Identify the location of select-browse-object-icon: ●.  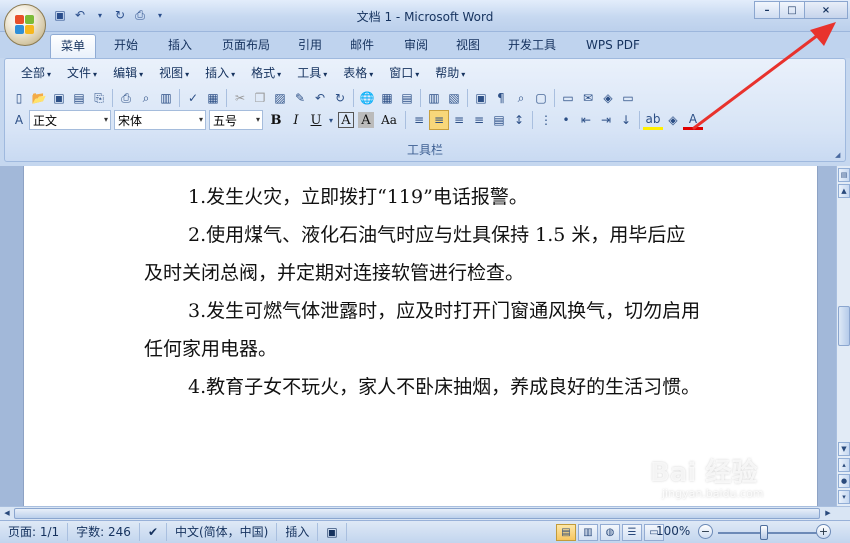
(844, 481).